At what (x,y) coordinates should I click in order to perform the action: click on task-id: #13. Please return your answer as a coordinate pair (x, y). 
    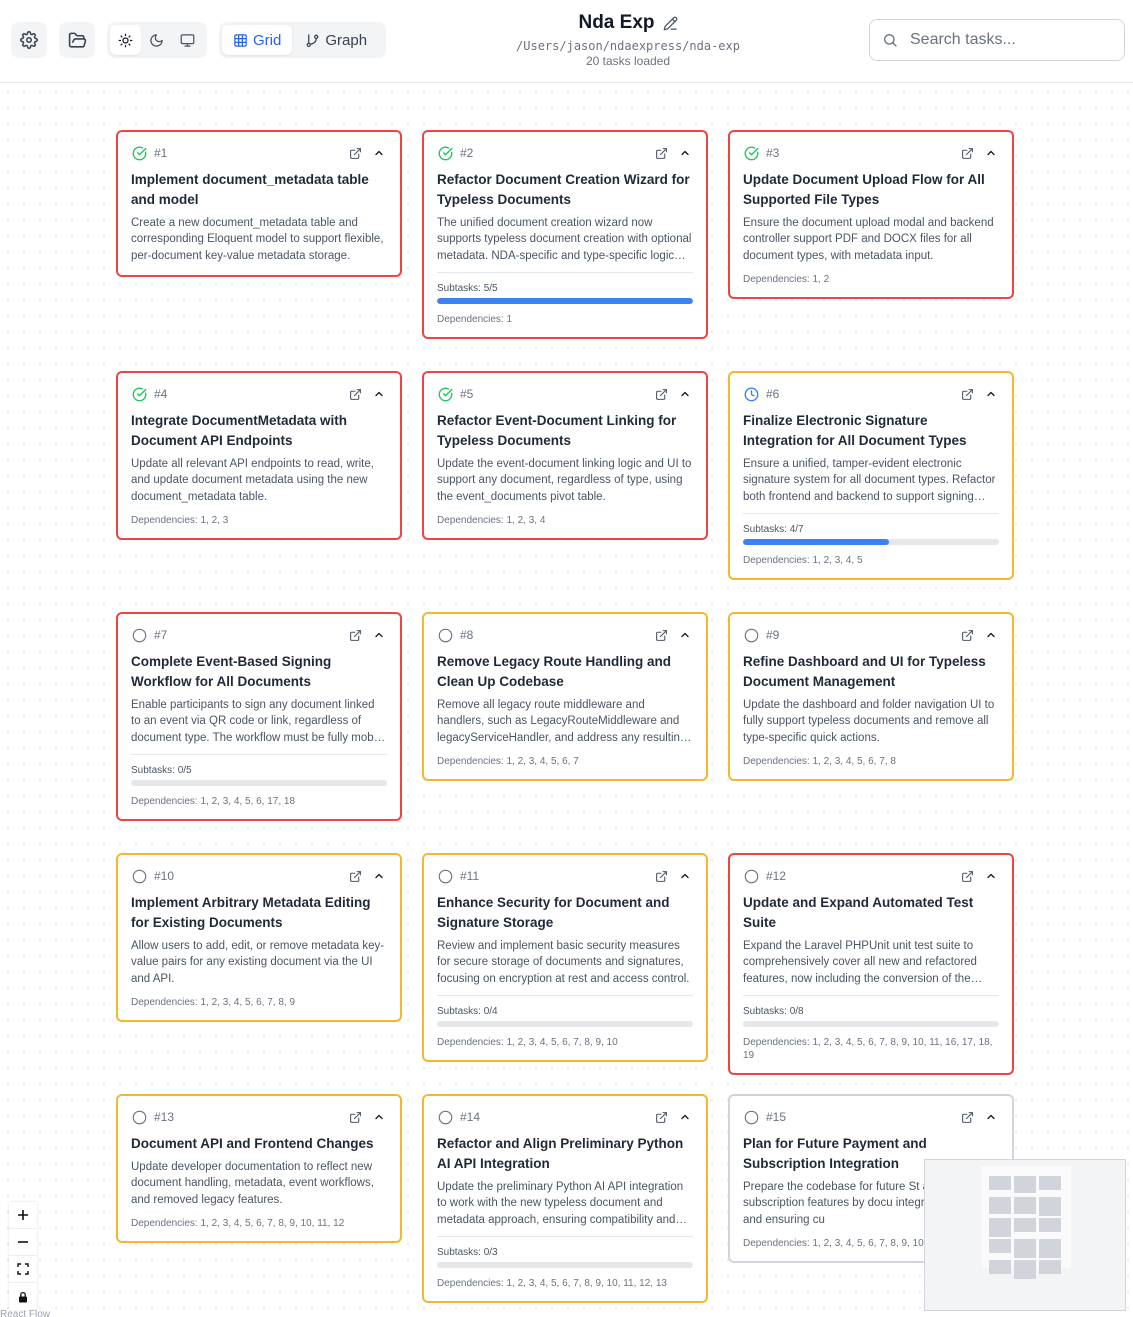
    Looking at the image, I should click on (164, 1117).